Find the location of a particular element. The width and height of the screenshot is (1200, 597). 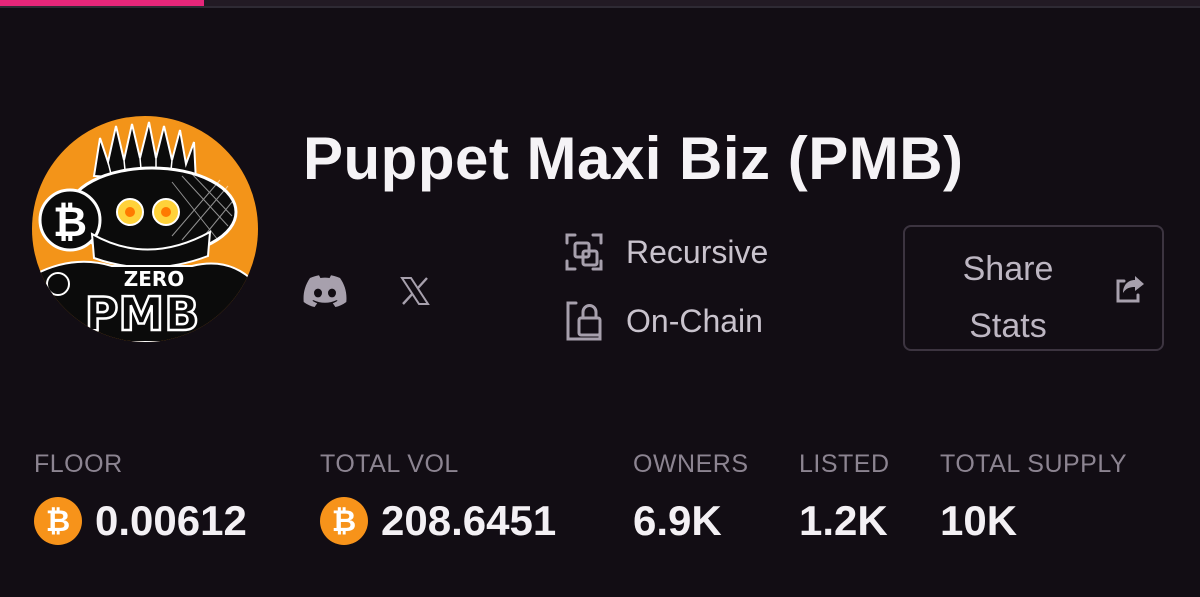

stat-listed-value: 1.2K is located at coordinates (843, 520).